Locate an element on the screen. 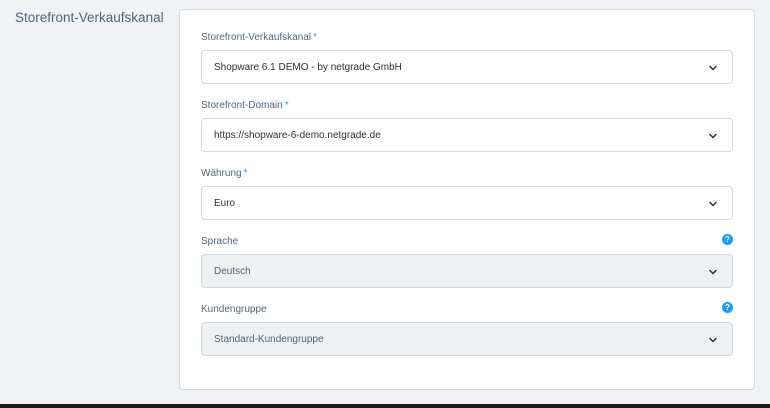 This screenshot has height=408, width=770. field-customer-group: Kundengruppe ? Standard-Kundengruppe is located at coordinates (467, 329).